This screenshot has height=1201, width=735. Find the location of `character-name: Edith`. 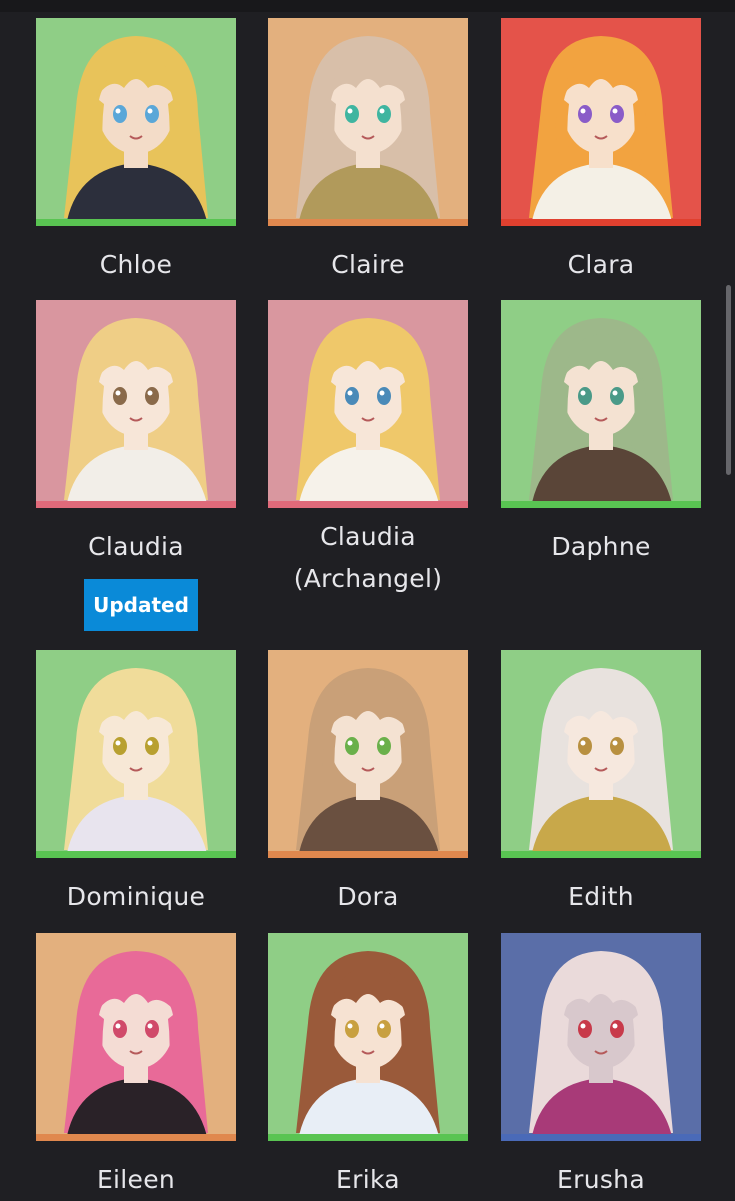

character-name: Edith is located at coordinates (601, 897).